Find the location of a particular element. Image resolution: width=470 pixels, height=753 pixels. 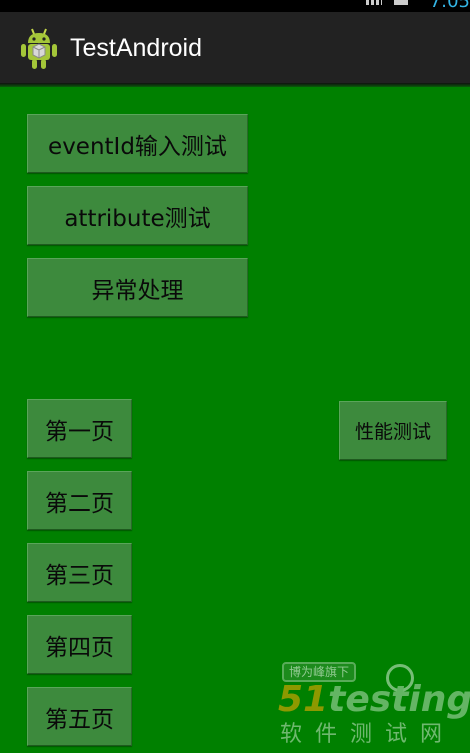

watermark: 博为峰旗下 51testing 软件测试网 is located at coordinates (374, 705).